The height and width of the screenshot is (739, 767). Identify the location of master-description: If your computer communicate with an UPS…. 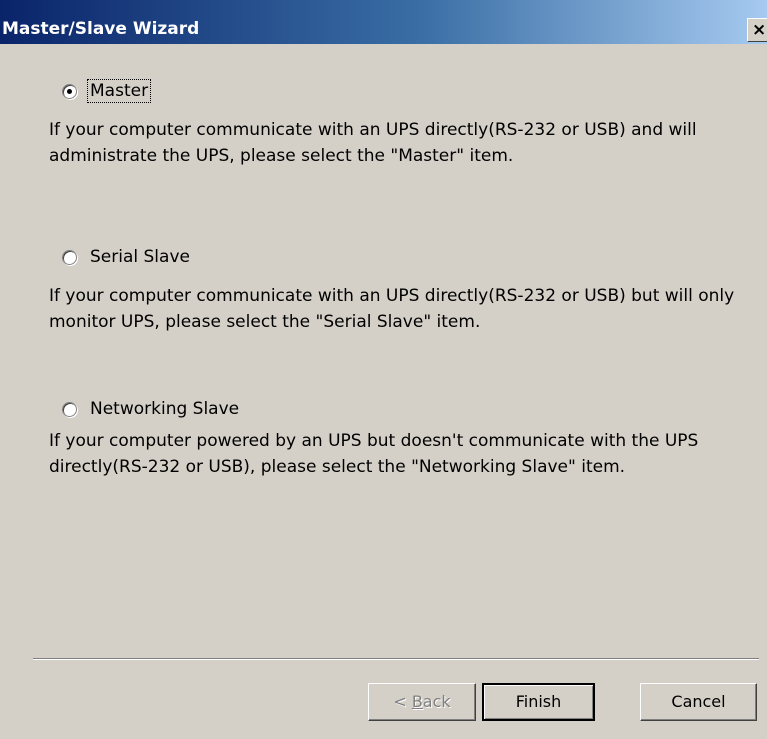
(373, 143).